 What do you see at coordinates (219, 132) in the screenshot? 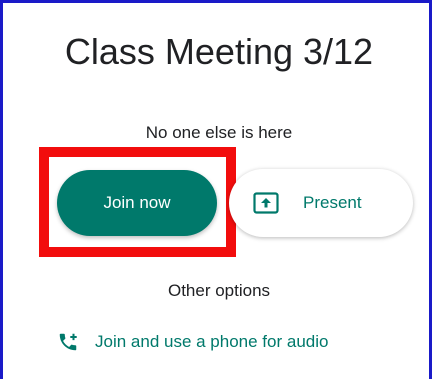
I see `meeting-status: No one else is here` at bounding box center [219, 132].